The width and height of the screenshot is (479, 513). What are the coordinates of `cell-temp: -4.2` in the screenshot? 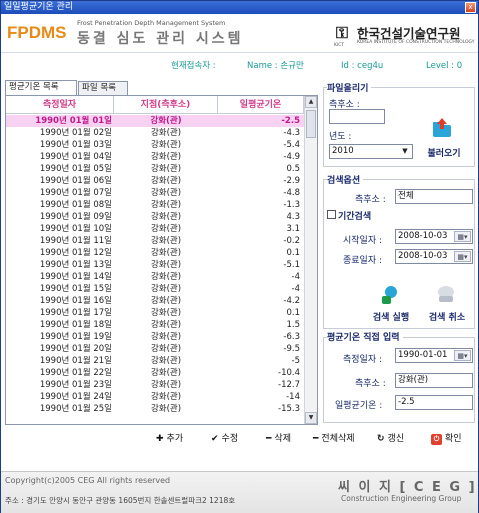 It's located at (291, 301).